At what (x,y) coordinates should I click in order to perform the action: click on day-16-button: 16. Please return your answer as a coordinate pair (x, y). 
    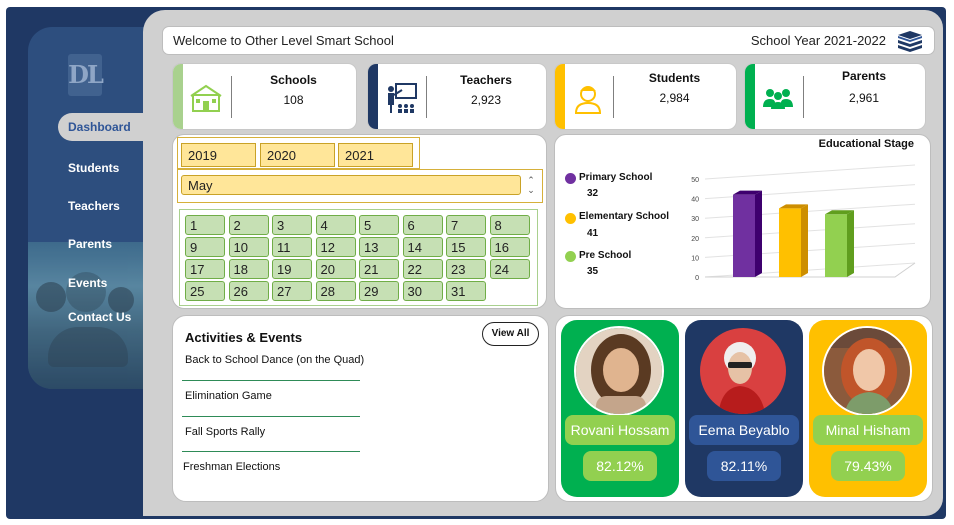
    Looking at the image, I should click on (509, 247).